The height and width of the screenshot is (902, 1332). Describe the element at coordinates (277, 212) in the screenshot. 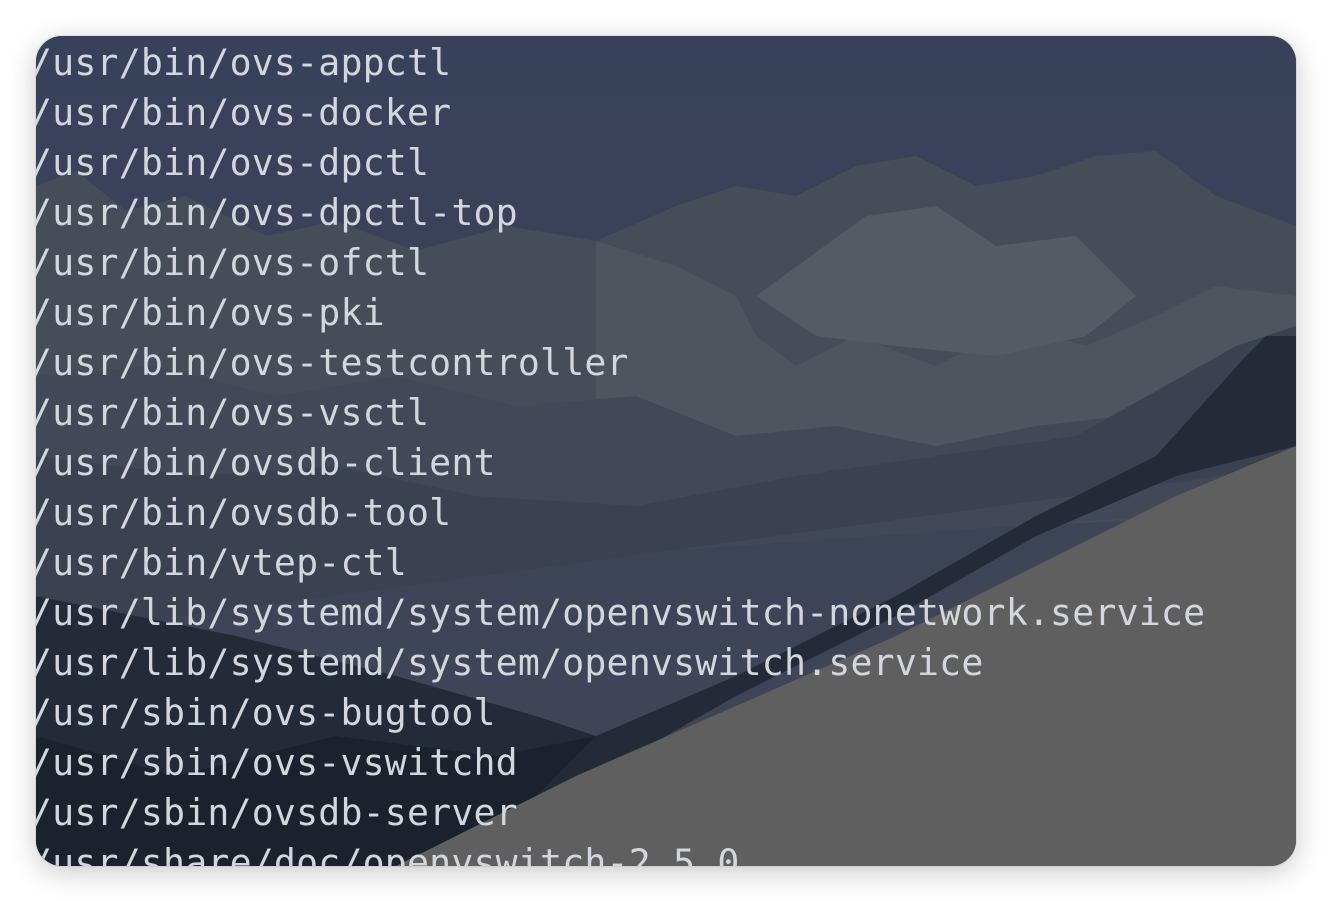

I see `output-line: /usr/bin/ovs-dpctl-top` at that location.